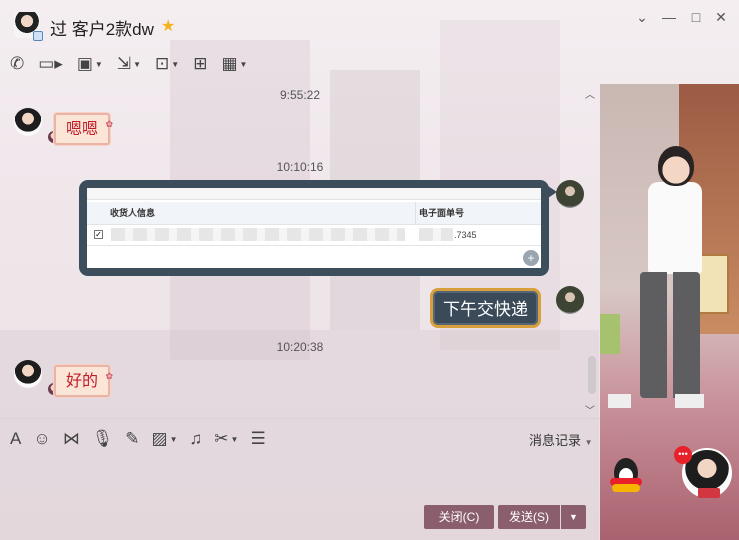 This screenshot has width=739, height=540. What do you see at coordinates (592, 375) in the screenshot?
I see `chat-scrollbar` at bounding box center [592, 375].